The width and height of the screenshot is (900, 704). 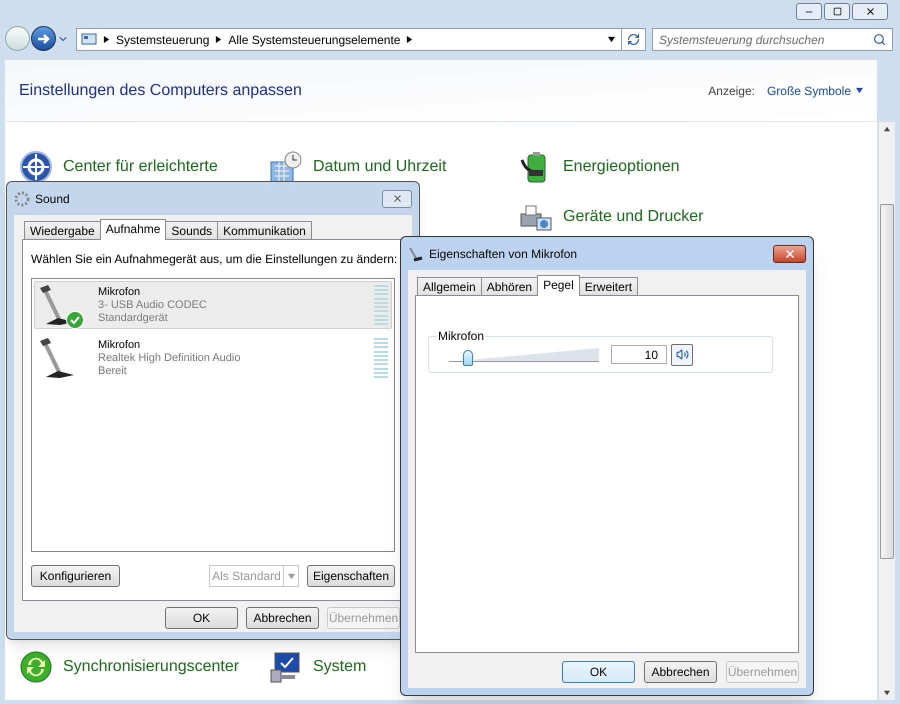 What do you see at coordinates (113, 371) in the screenshot?
I see `device-status: Bereit` at bounding box center [113, 371].